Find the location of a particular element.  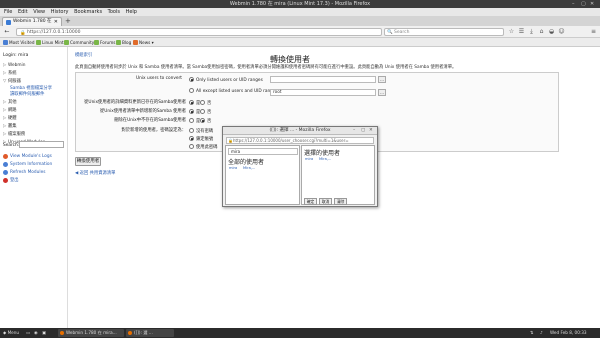

terminal-launcher-icon: ▣ is located at coordinates (44, 333).